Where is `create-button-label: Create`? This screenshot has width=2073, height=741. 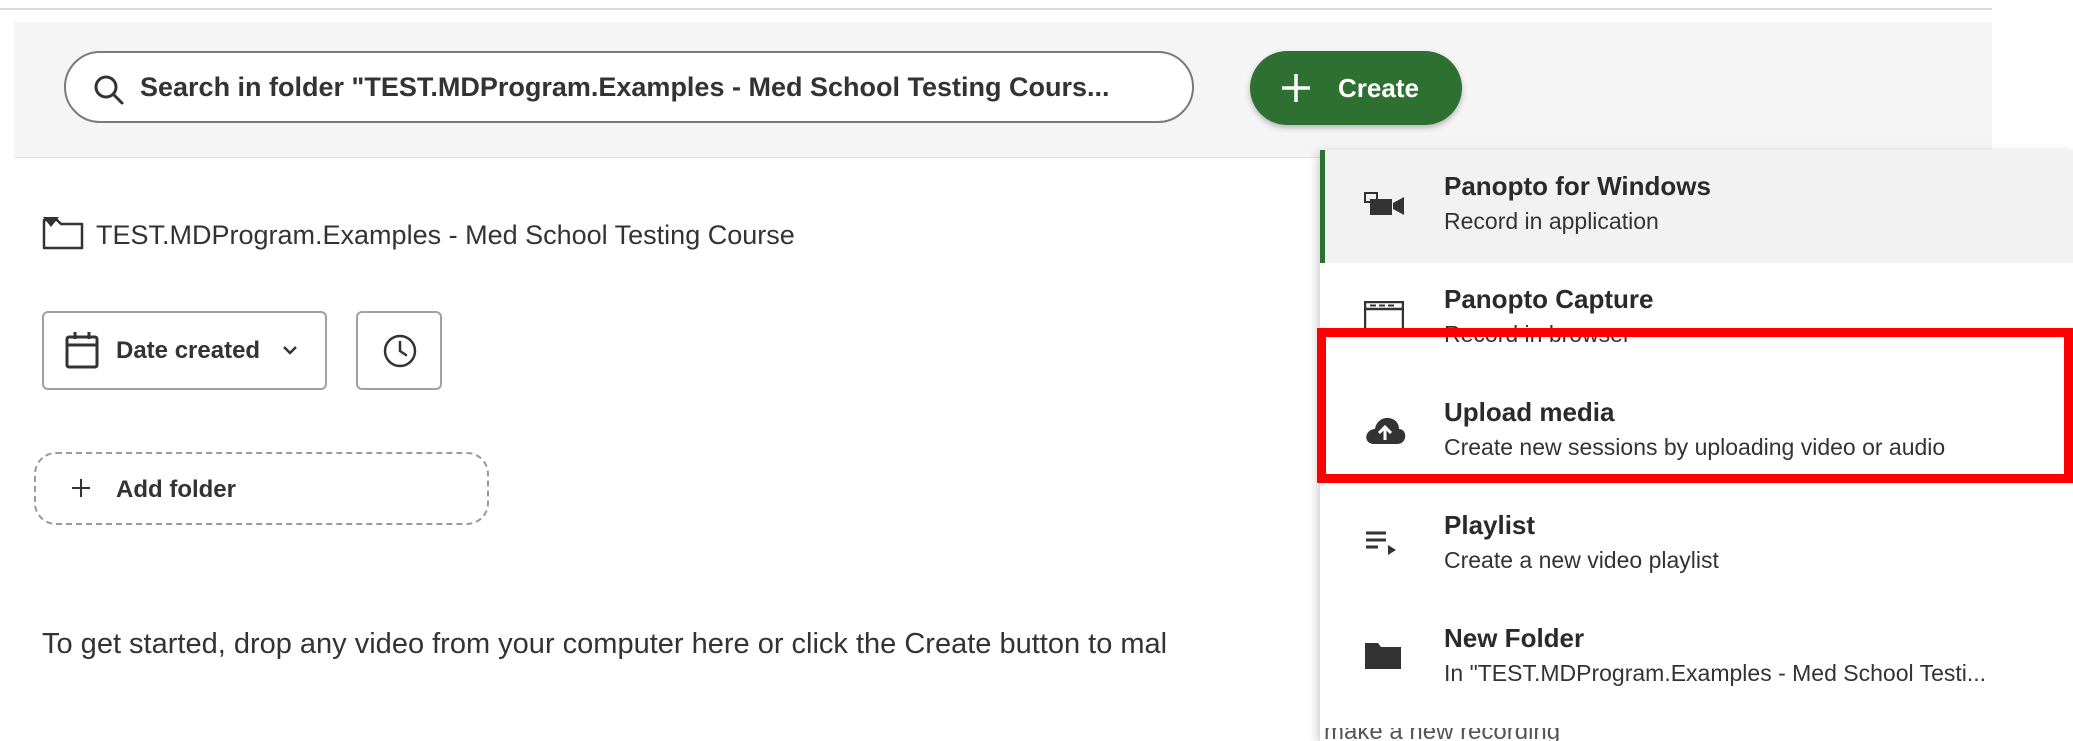 create-button-label: Create is located at coordinates (1378, 88).